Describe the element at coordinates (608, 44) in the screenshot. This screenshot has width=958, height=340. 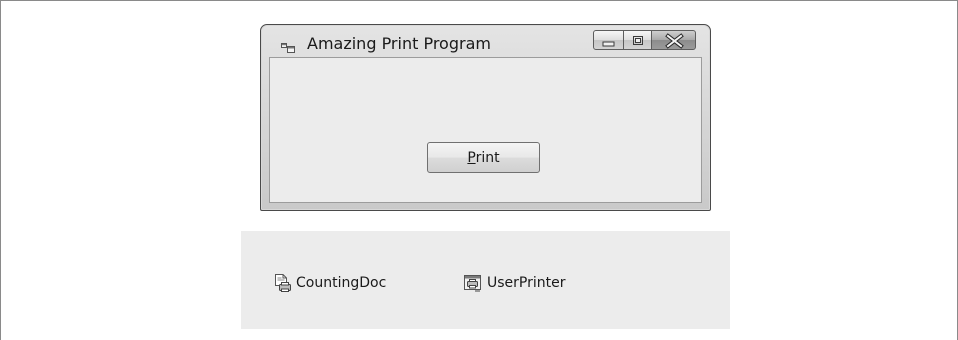
I see `minimize-icon` at that location.